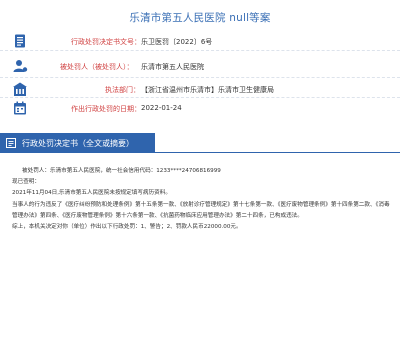 The image size is (400, 339). What do you see at coordinates (20, 89) in the screenshot?
I see `building-icon` at bounding box center [20, 89].